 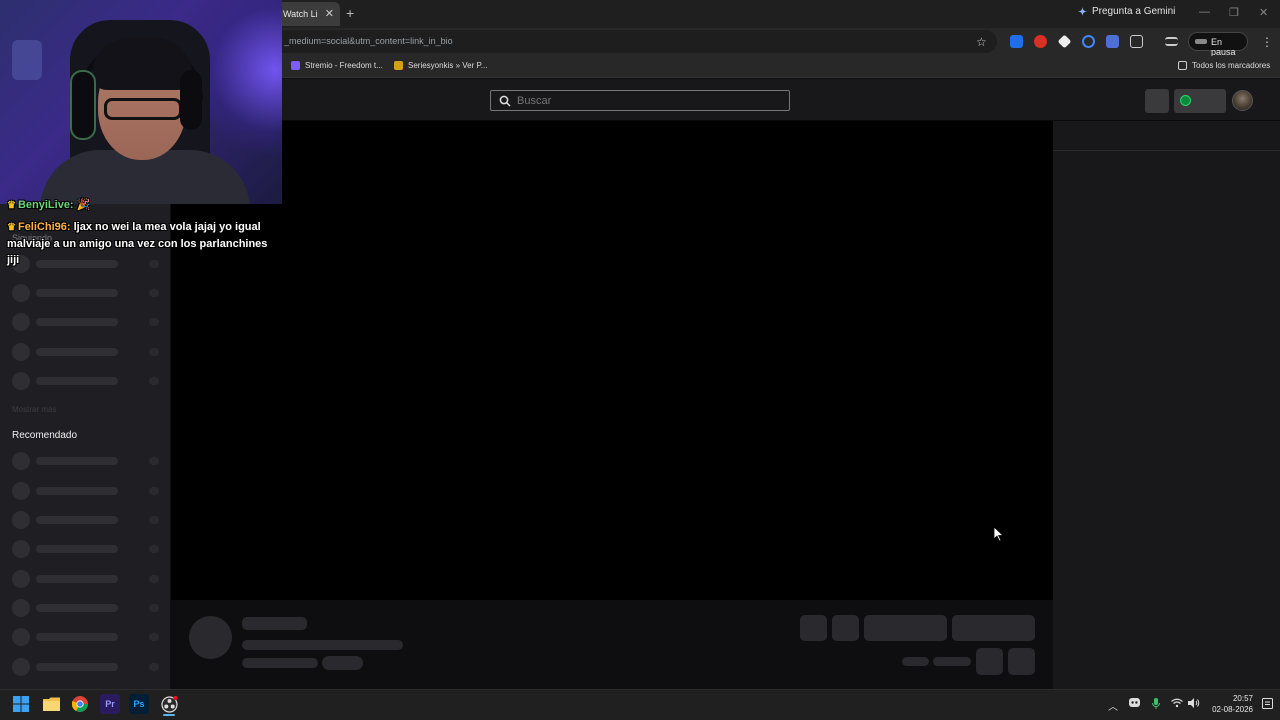 What do you see at coordinates (905, 628) in the screenshot?
I see `follow-button-placeholder` at bounding box center [905, 628].